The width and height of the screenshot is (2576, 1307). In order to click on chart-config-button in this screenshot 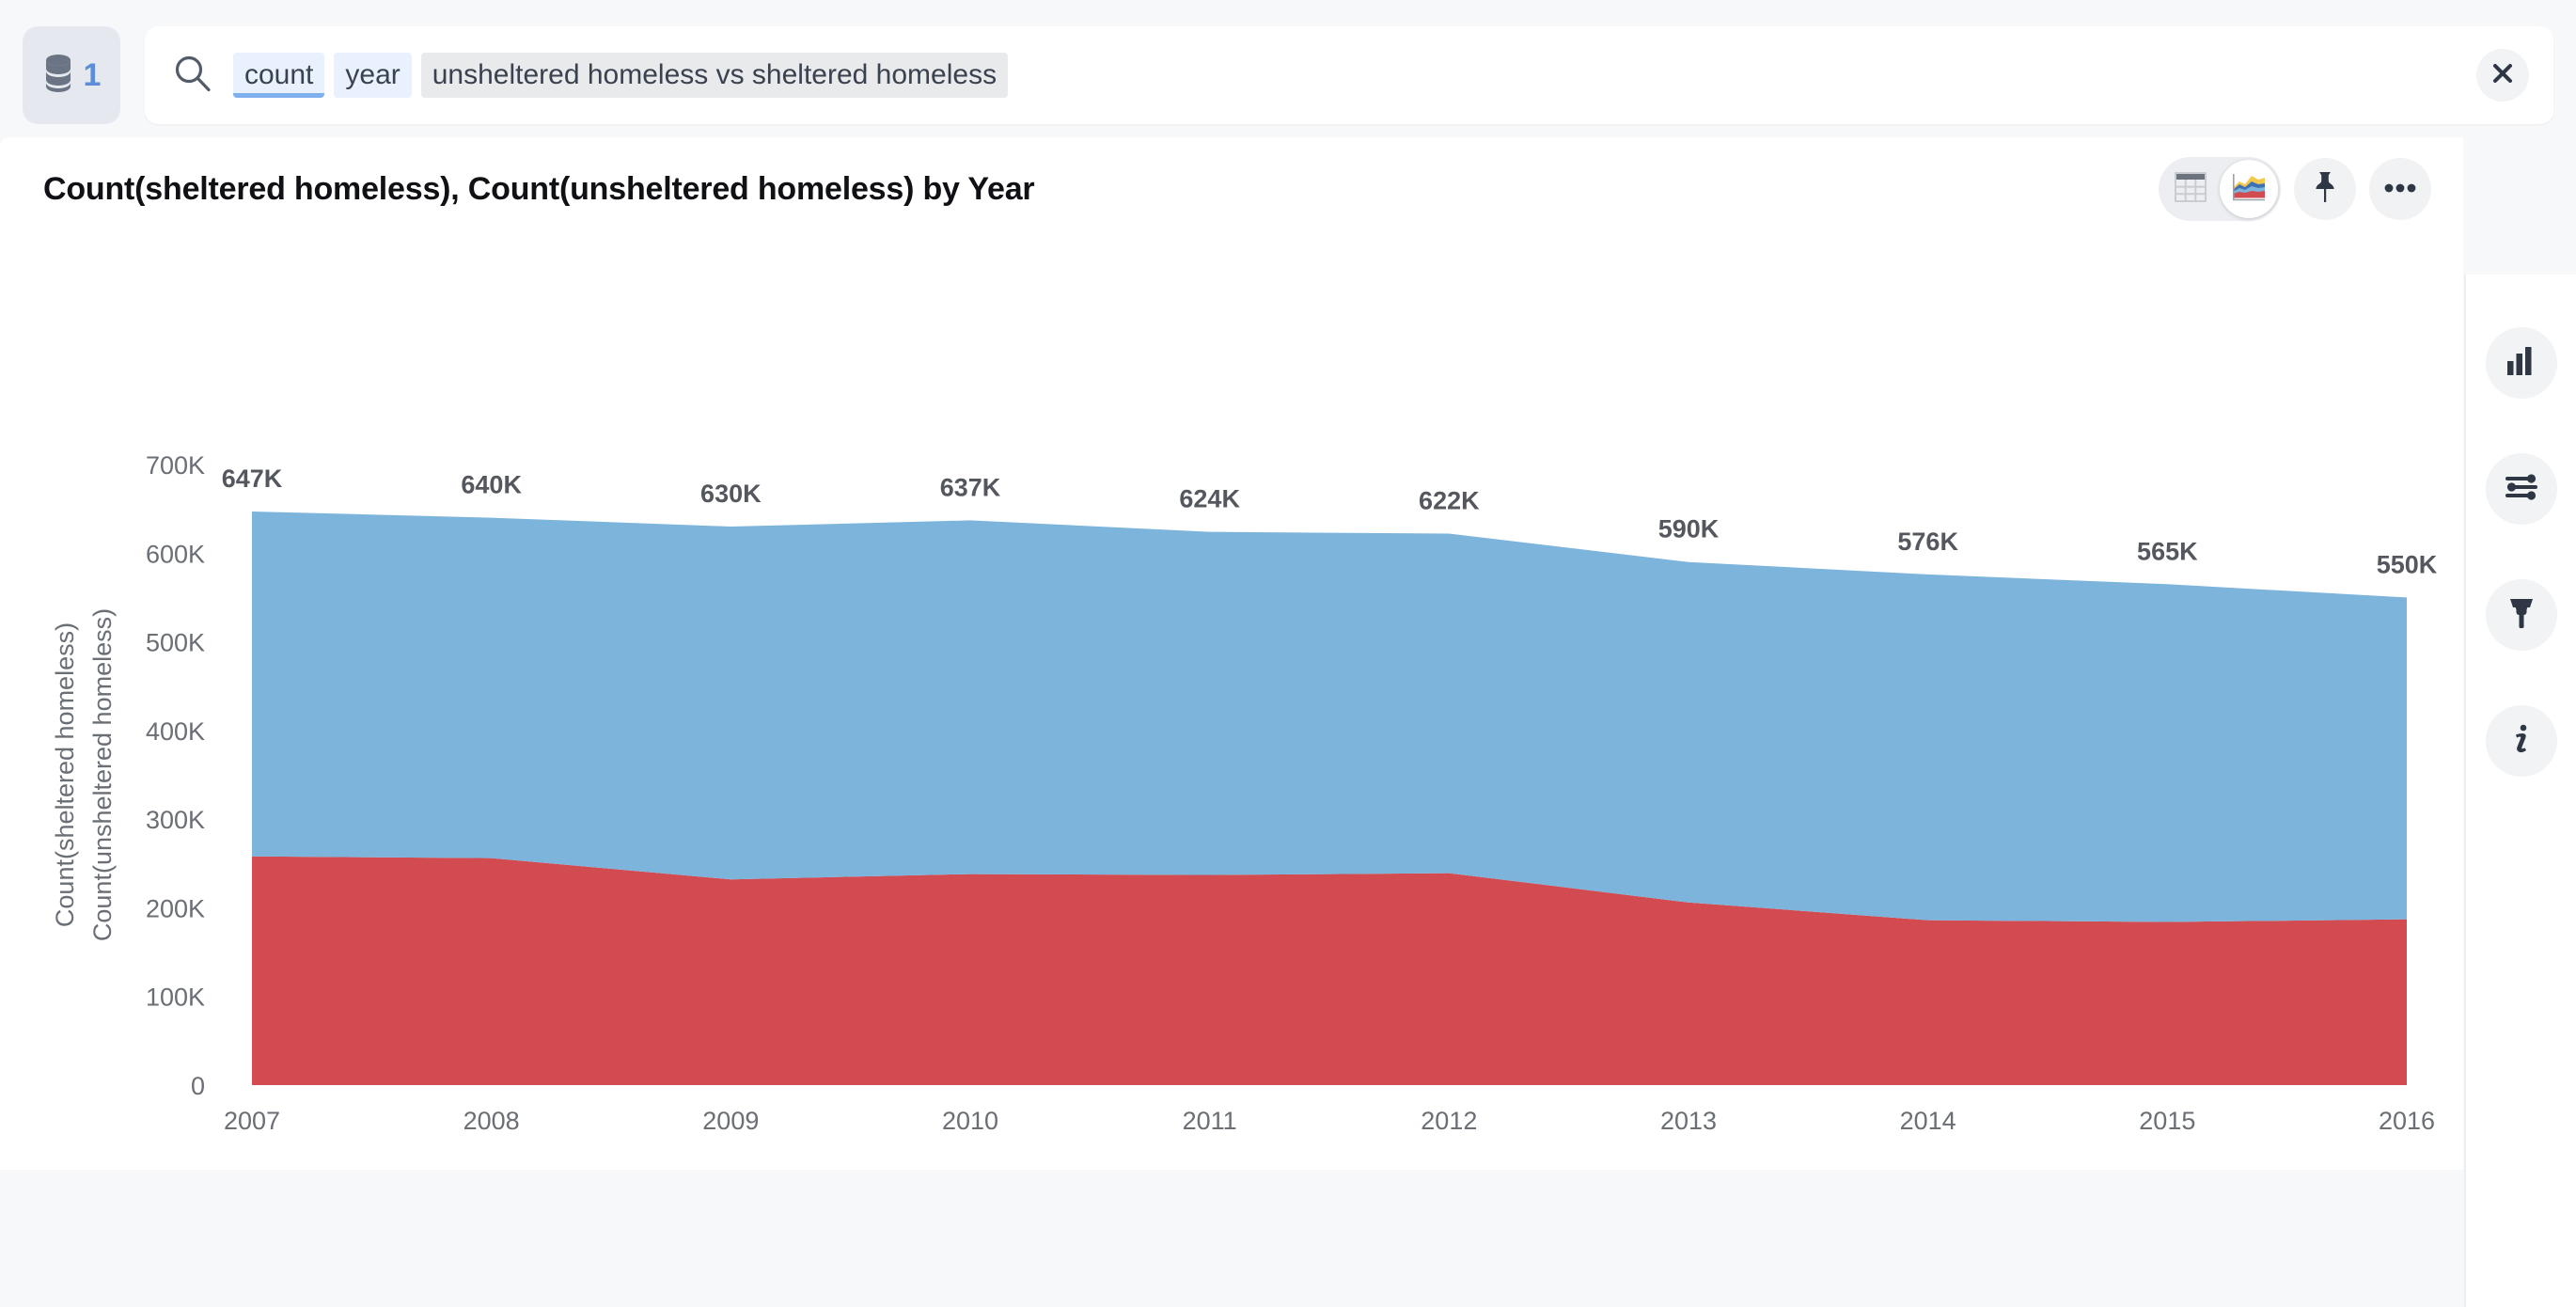, I will do `click(2521, 489)`.